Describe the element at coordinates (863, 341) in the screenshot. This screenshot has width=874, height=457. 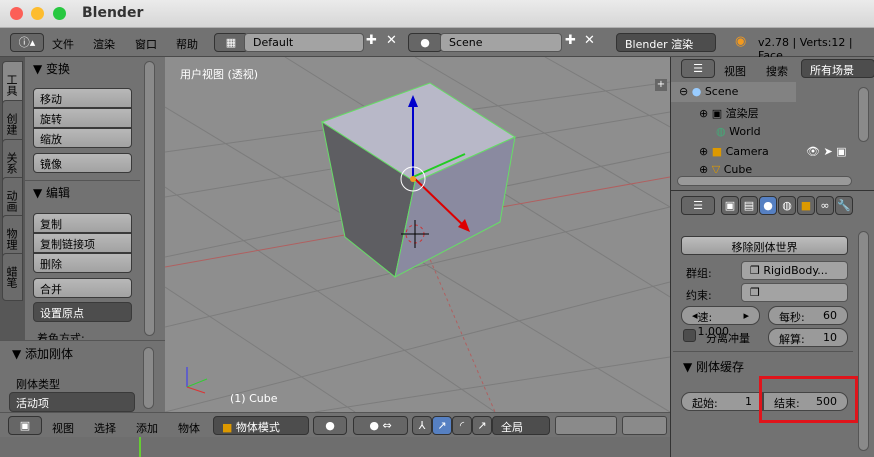
I see `properties-scrollbar` at that location.